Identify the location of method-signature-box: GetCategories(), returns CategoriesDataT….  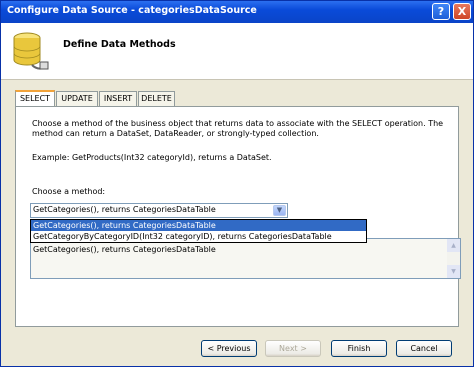
(245, 258).